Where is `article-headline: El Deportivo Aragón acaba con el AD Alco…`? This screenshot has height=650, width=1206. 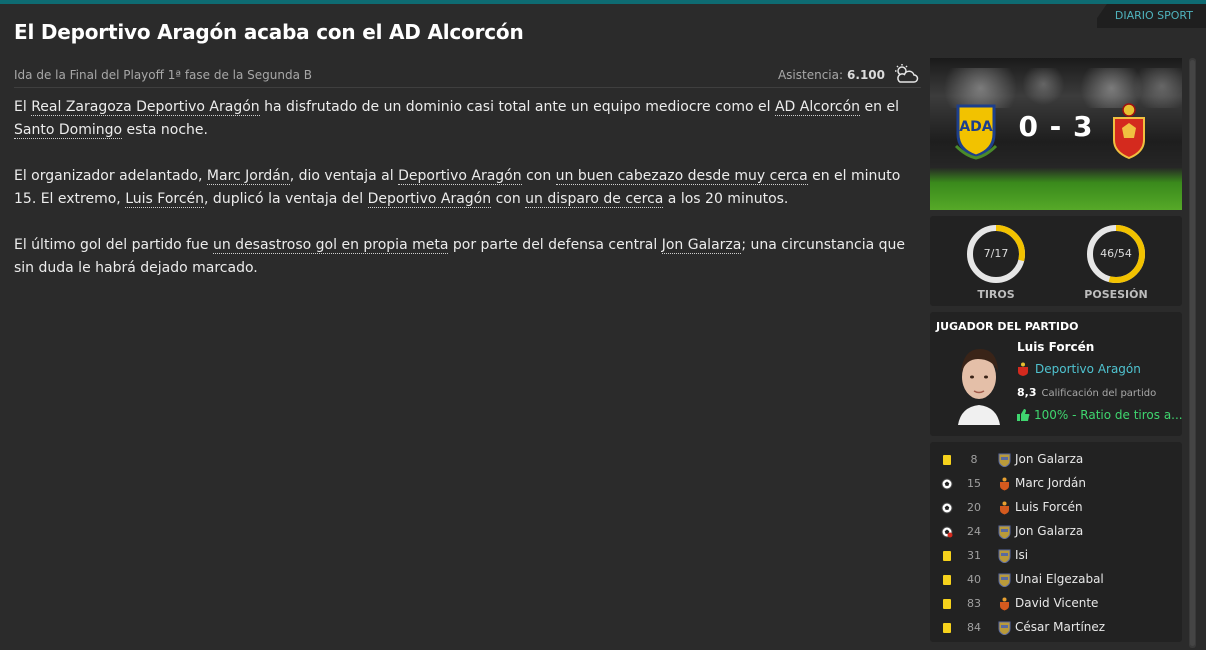
article-headline: El Deportivo Aragón acaba con el AD Alco… is located at coordinates (269, 32).